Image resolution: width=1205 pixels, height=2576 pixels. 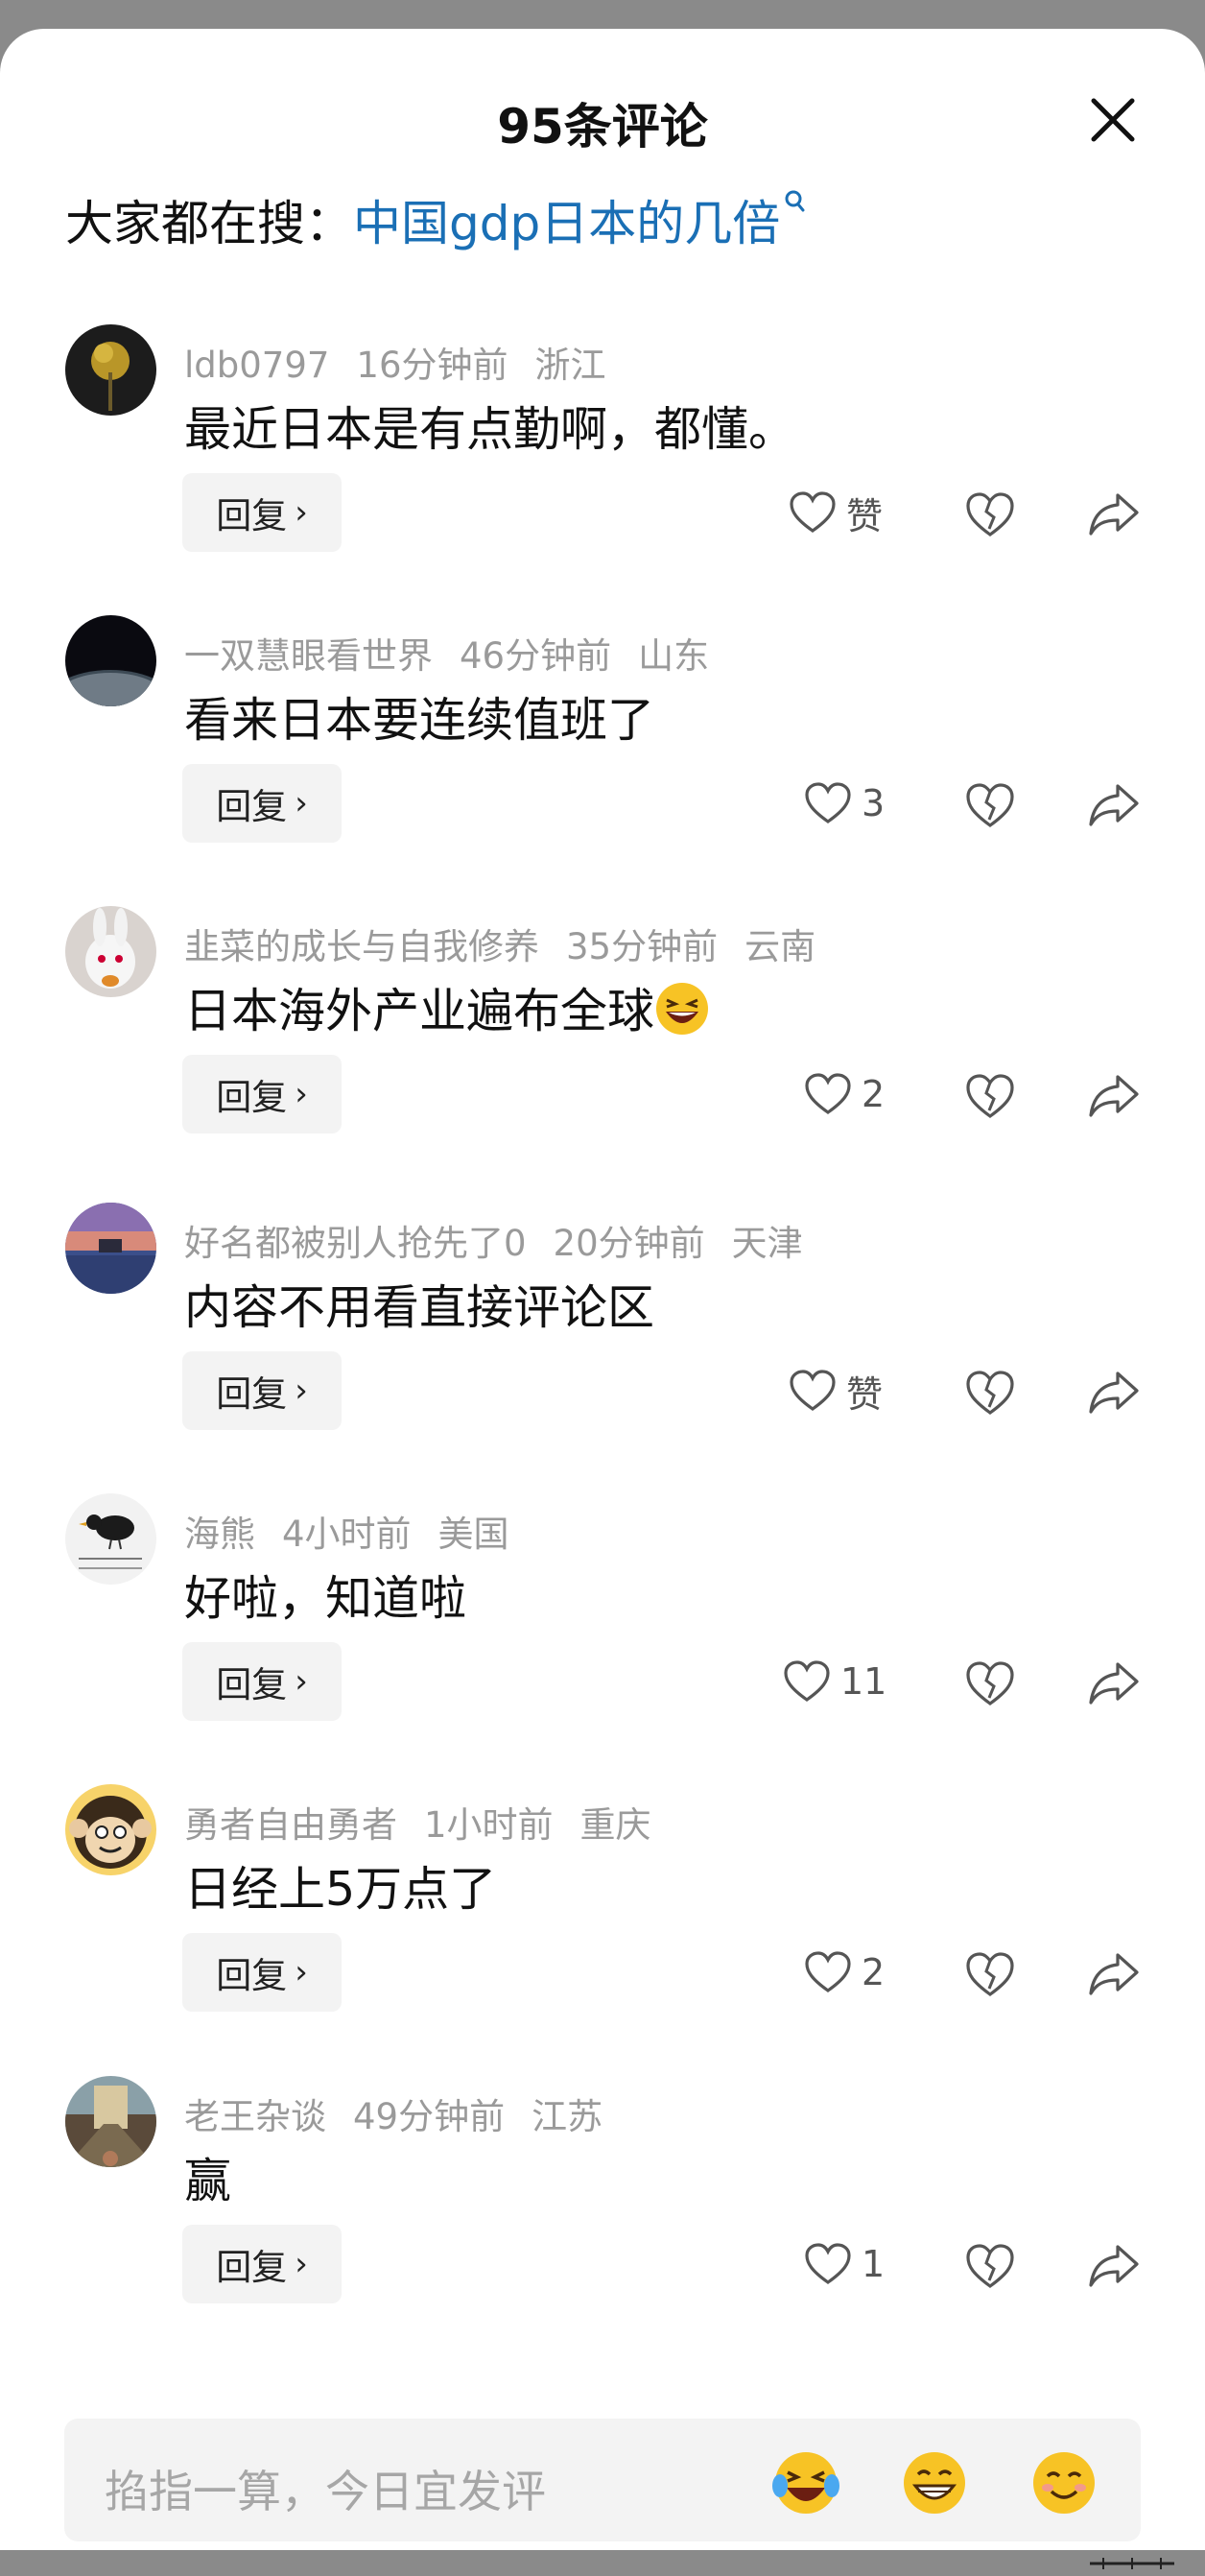 What do you see at coordinates (570, 365) in the screenshot?
I see `comment-location: 浙江` at bounding box center [570, 365].